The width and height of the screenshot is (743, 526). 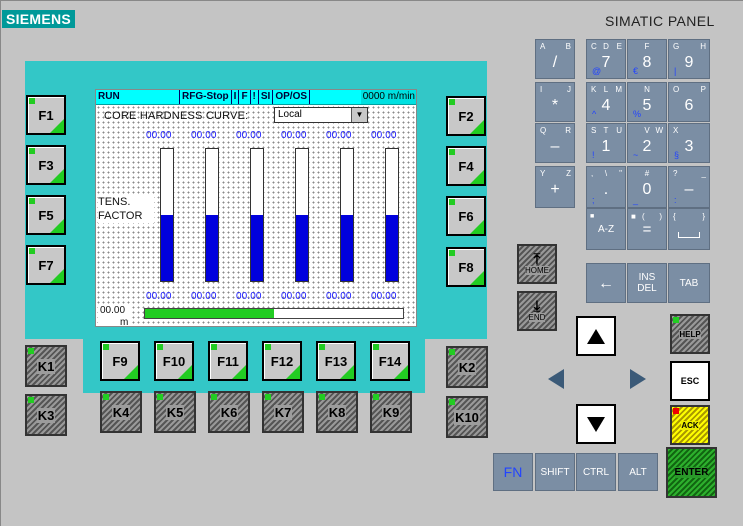 What do you see at coordinates (204, 296) in the screenshot?
I see `bottom-value-2: 00.00` at bounding box center [204, 296].